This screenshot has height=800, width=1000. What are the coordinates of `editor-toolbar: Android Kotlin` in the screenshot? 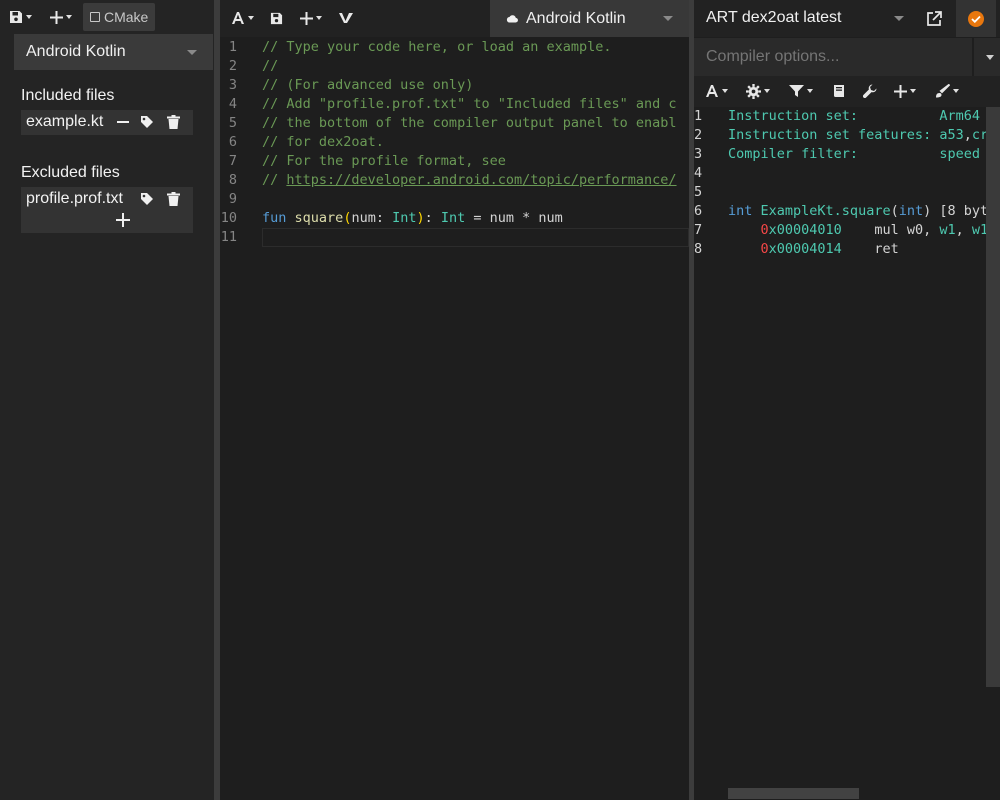 It's located at (454, 18).